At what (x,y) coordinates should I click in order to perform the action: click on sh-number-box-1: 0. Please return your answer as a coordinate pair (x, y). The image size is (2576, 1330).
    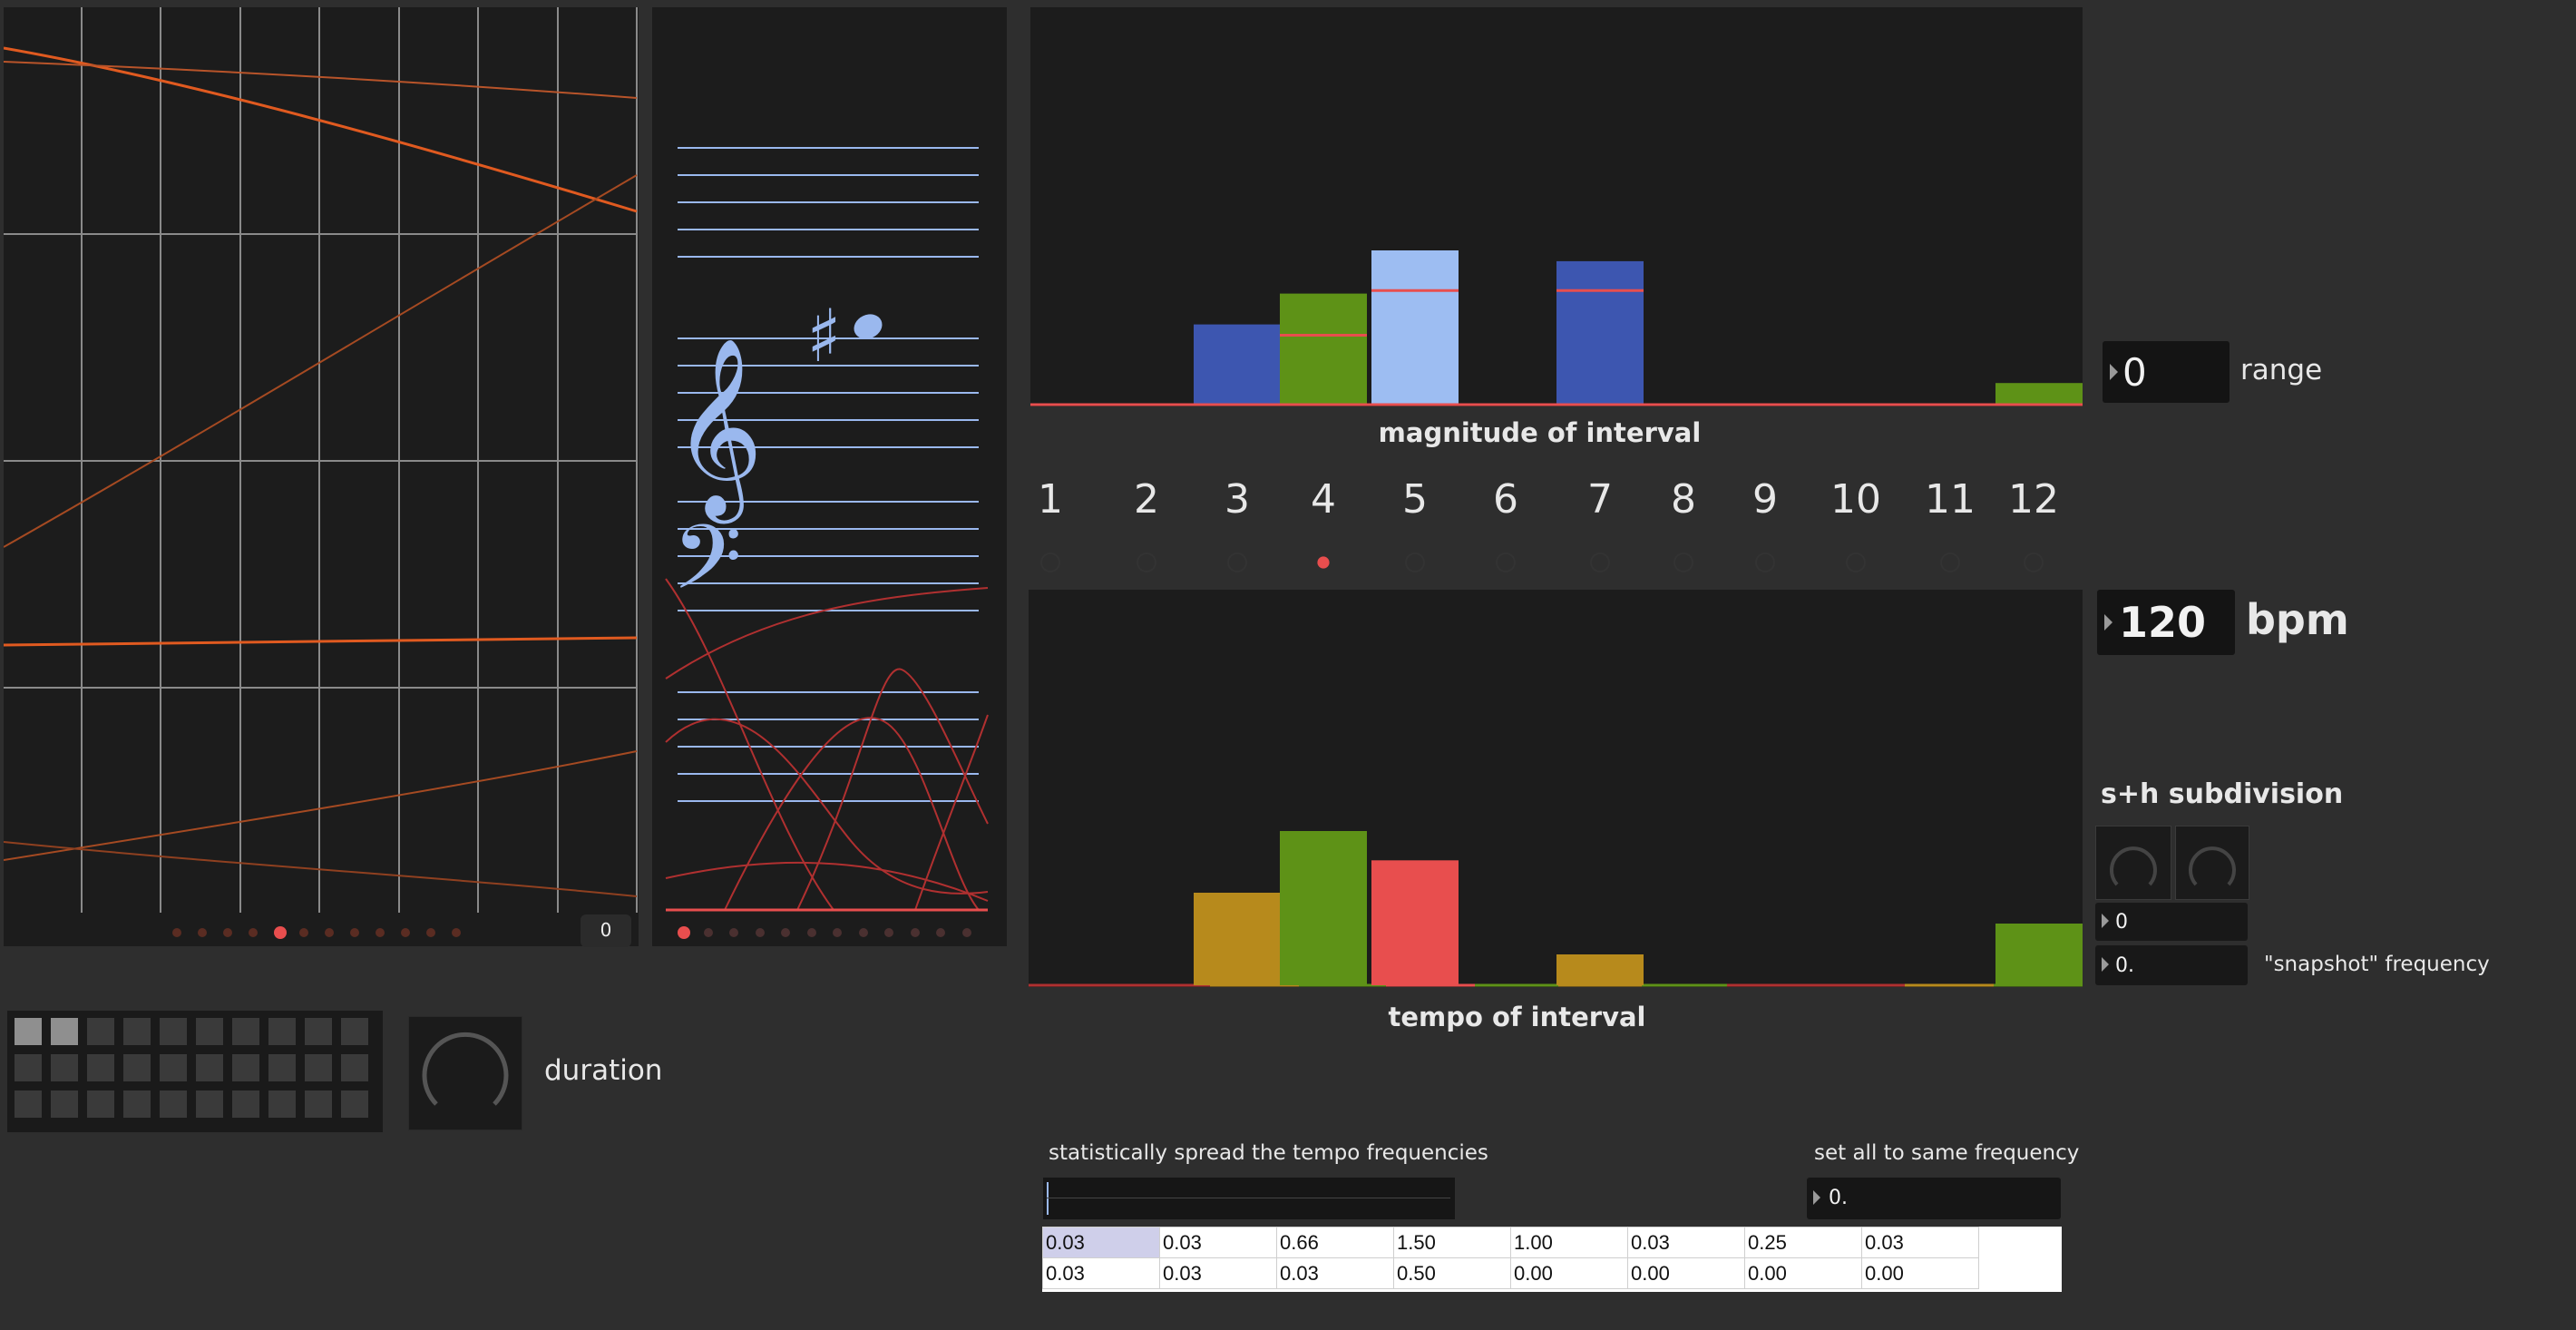
    Looking at the image, I should click on (2171, 922).